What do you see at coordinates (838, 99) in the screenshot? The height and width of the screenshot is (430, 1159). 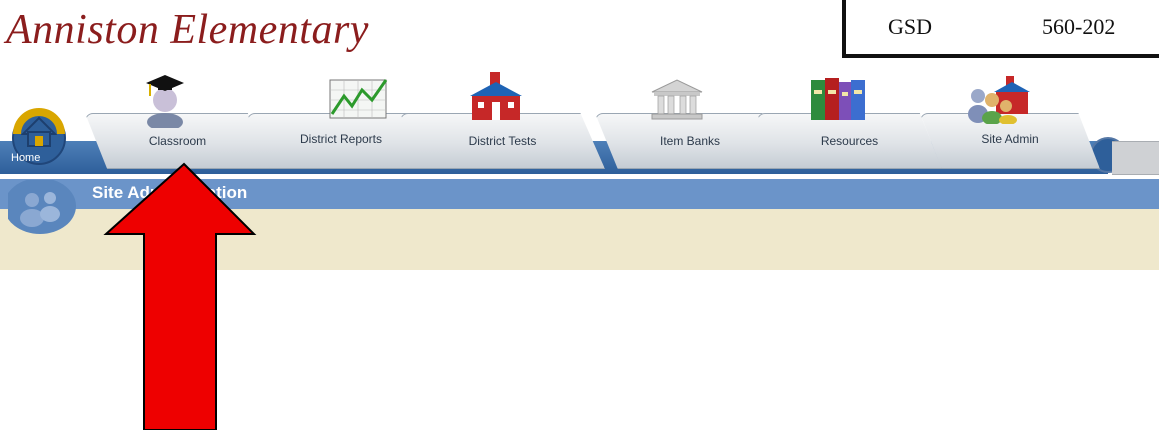 I see `books-icon` at bounding box center [838, 99].